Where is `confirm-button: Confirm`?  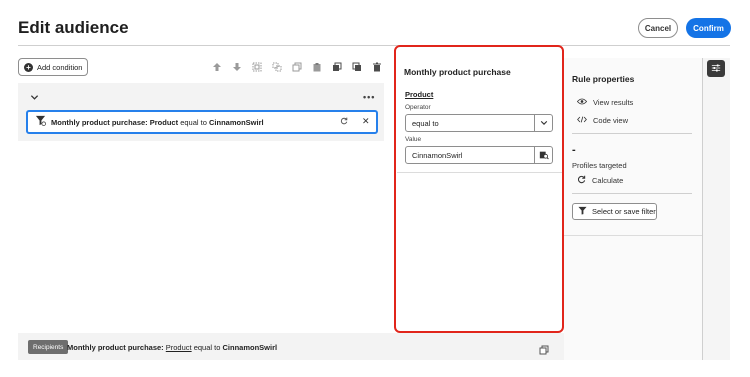
confirm-button: Confirm is located at coordinates (708, 28).